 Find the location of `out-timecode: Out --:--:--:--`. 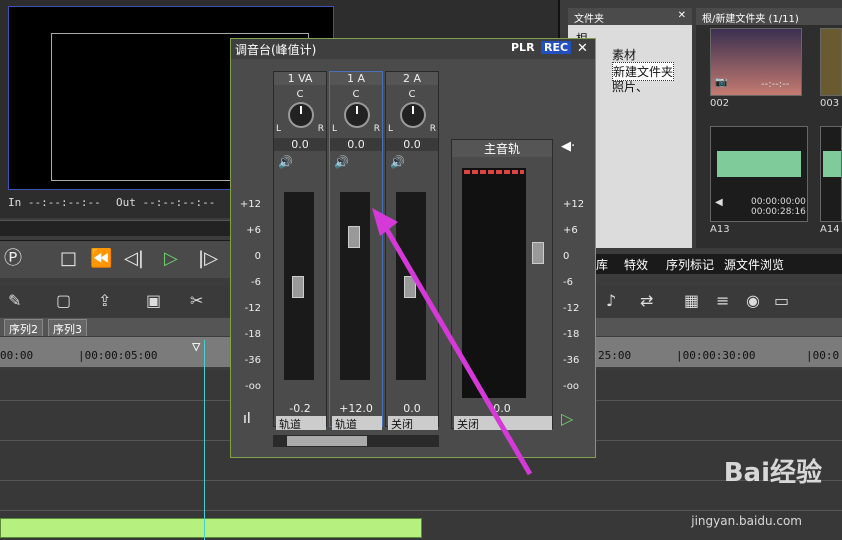

out-timecode: Out --:--:--:-- is located at coordinates (166, 202).